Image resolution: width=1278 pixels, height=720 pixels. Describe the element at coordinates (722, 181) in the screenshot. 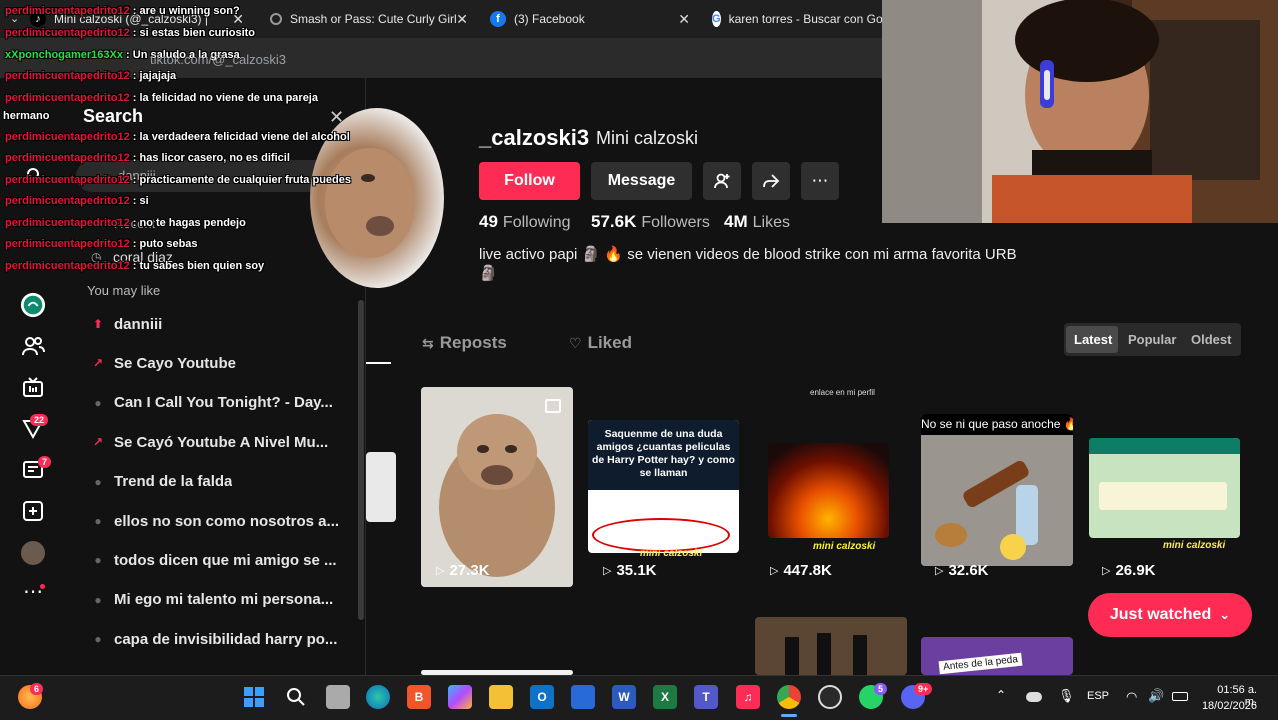

I see `add-friend-button` at that location.